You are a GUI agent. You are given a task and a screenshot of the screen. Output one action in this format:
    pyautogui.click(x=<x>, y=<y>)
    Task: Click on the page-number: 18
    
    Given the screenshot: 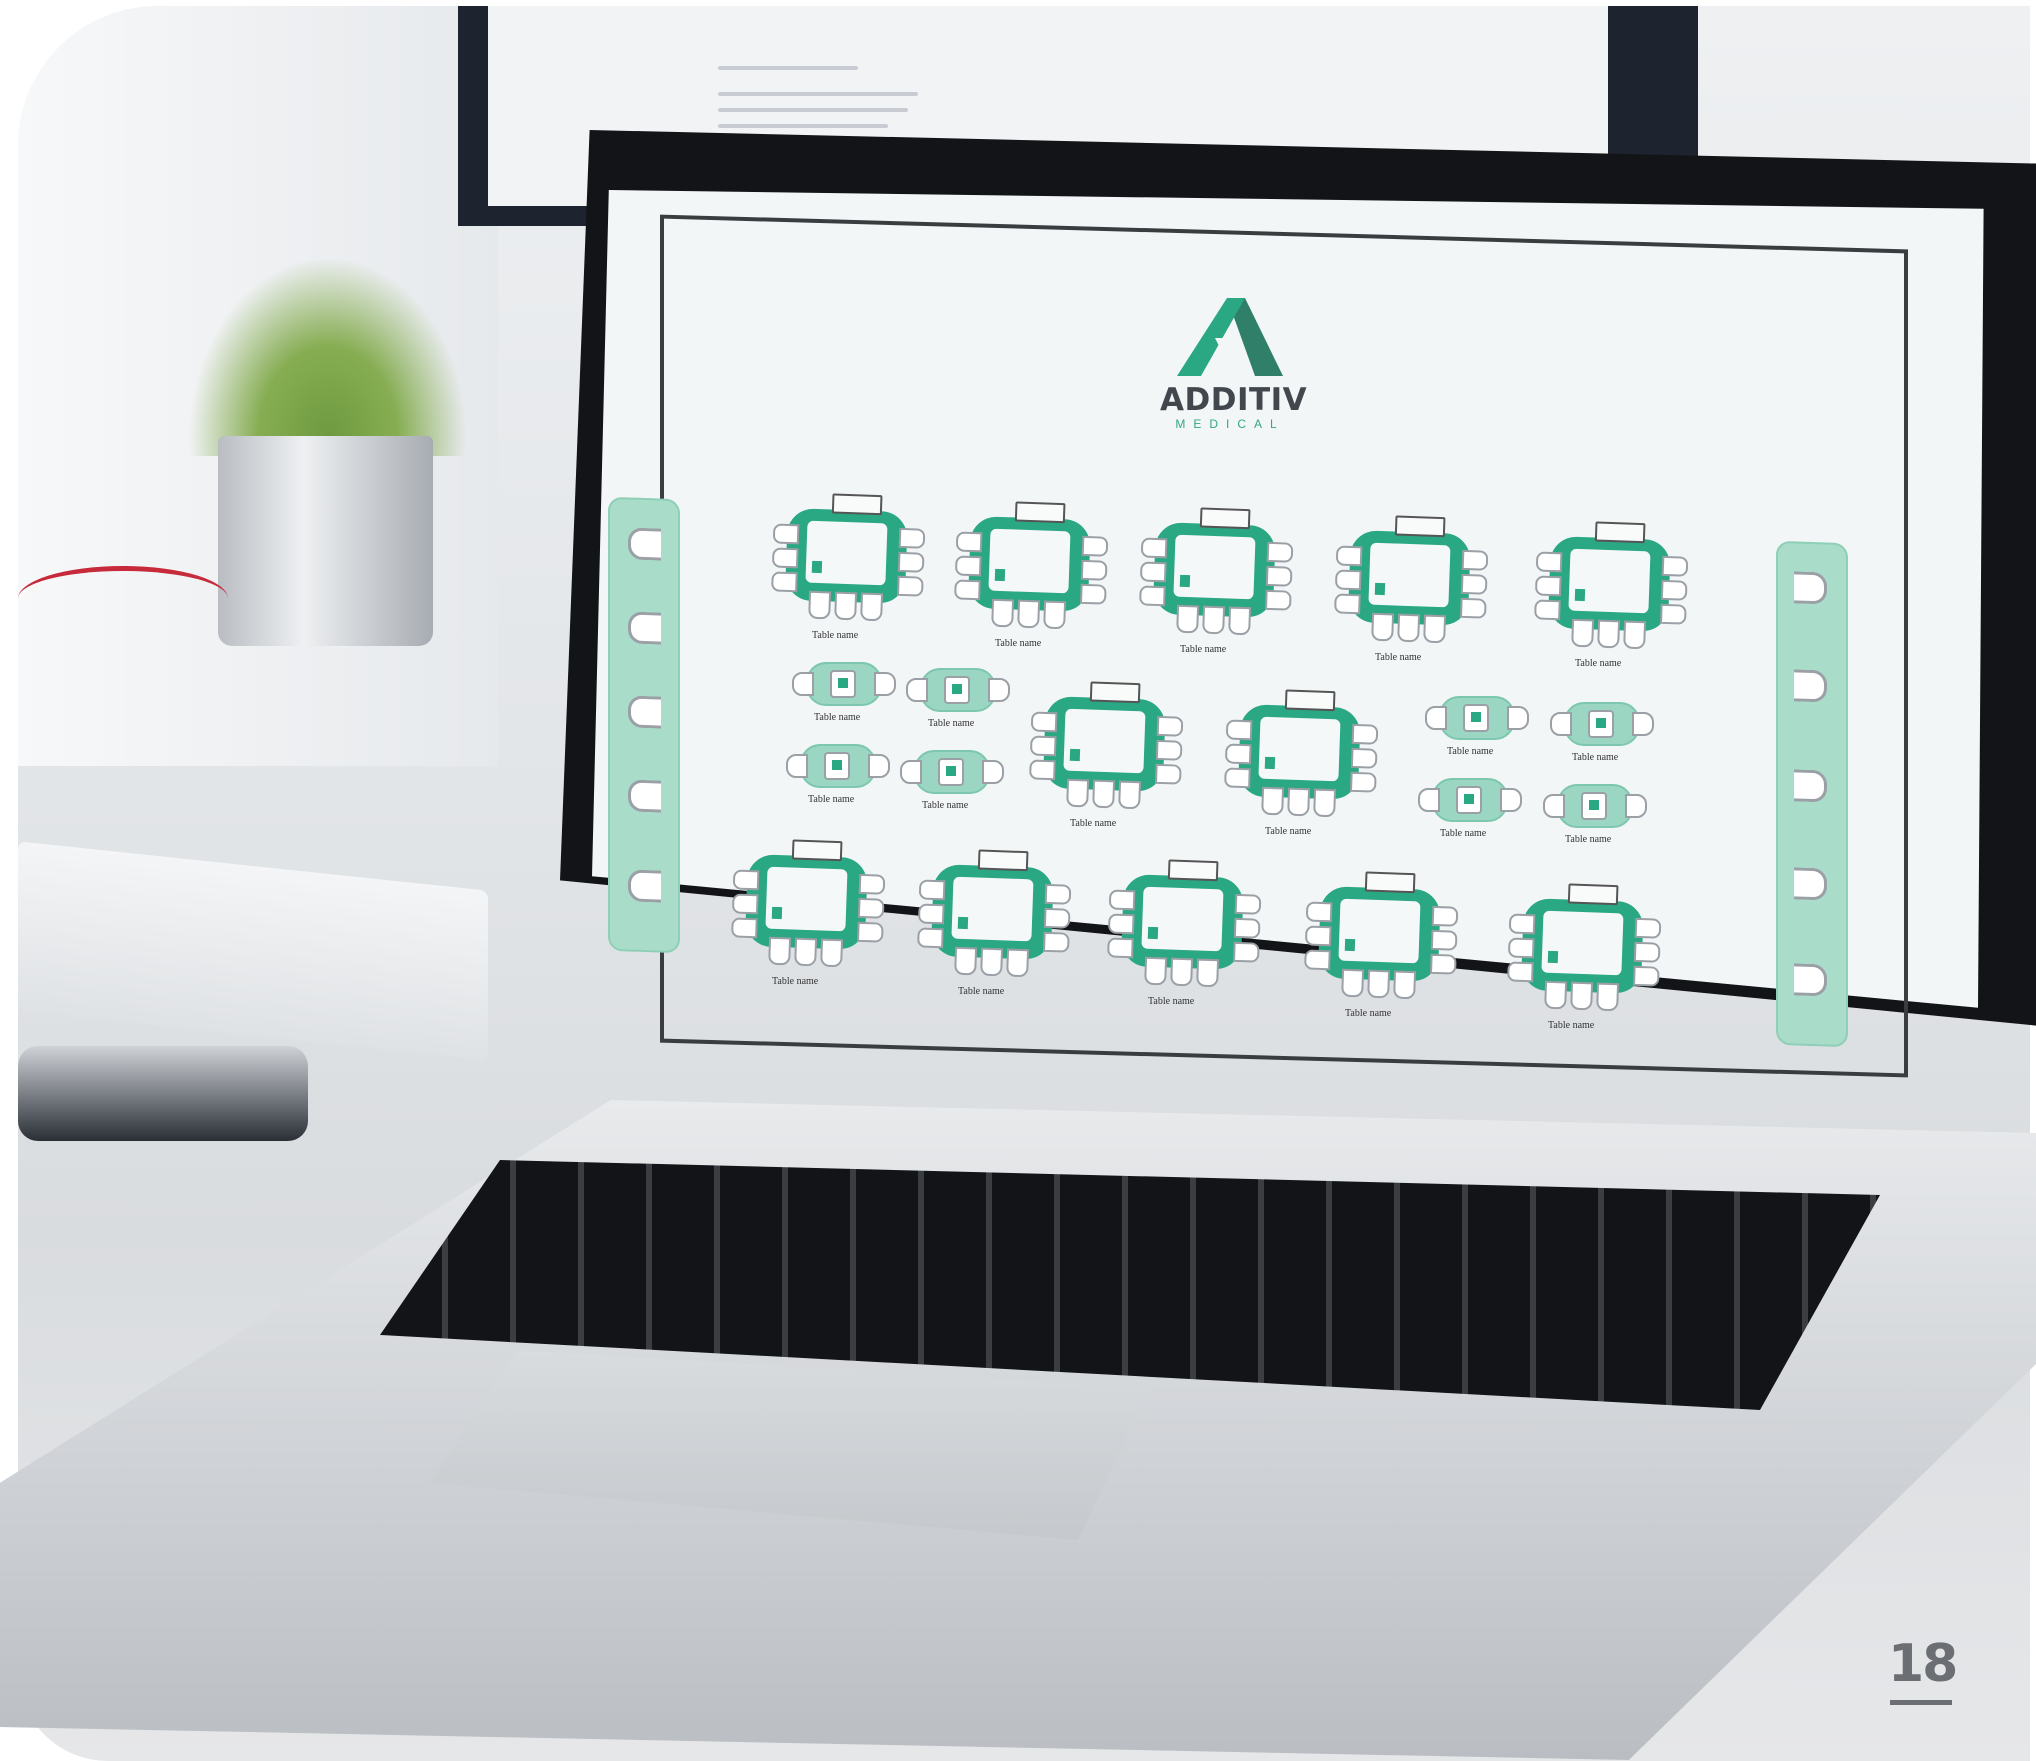 What is the action you would take?
    pyautogui.click(x=1923, y=1664)
    